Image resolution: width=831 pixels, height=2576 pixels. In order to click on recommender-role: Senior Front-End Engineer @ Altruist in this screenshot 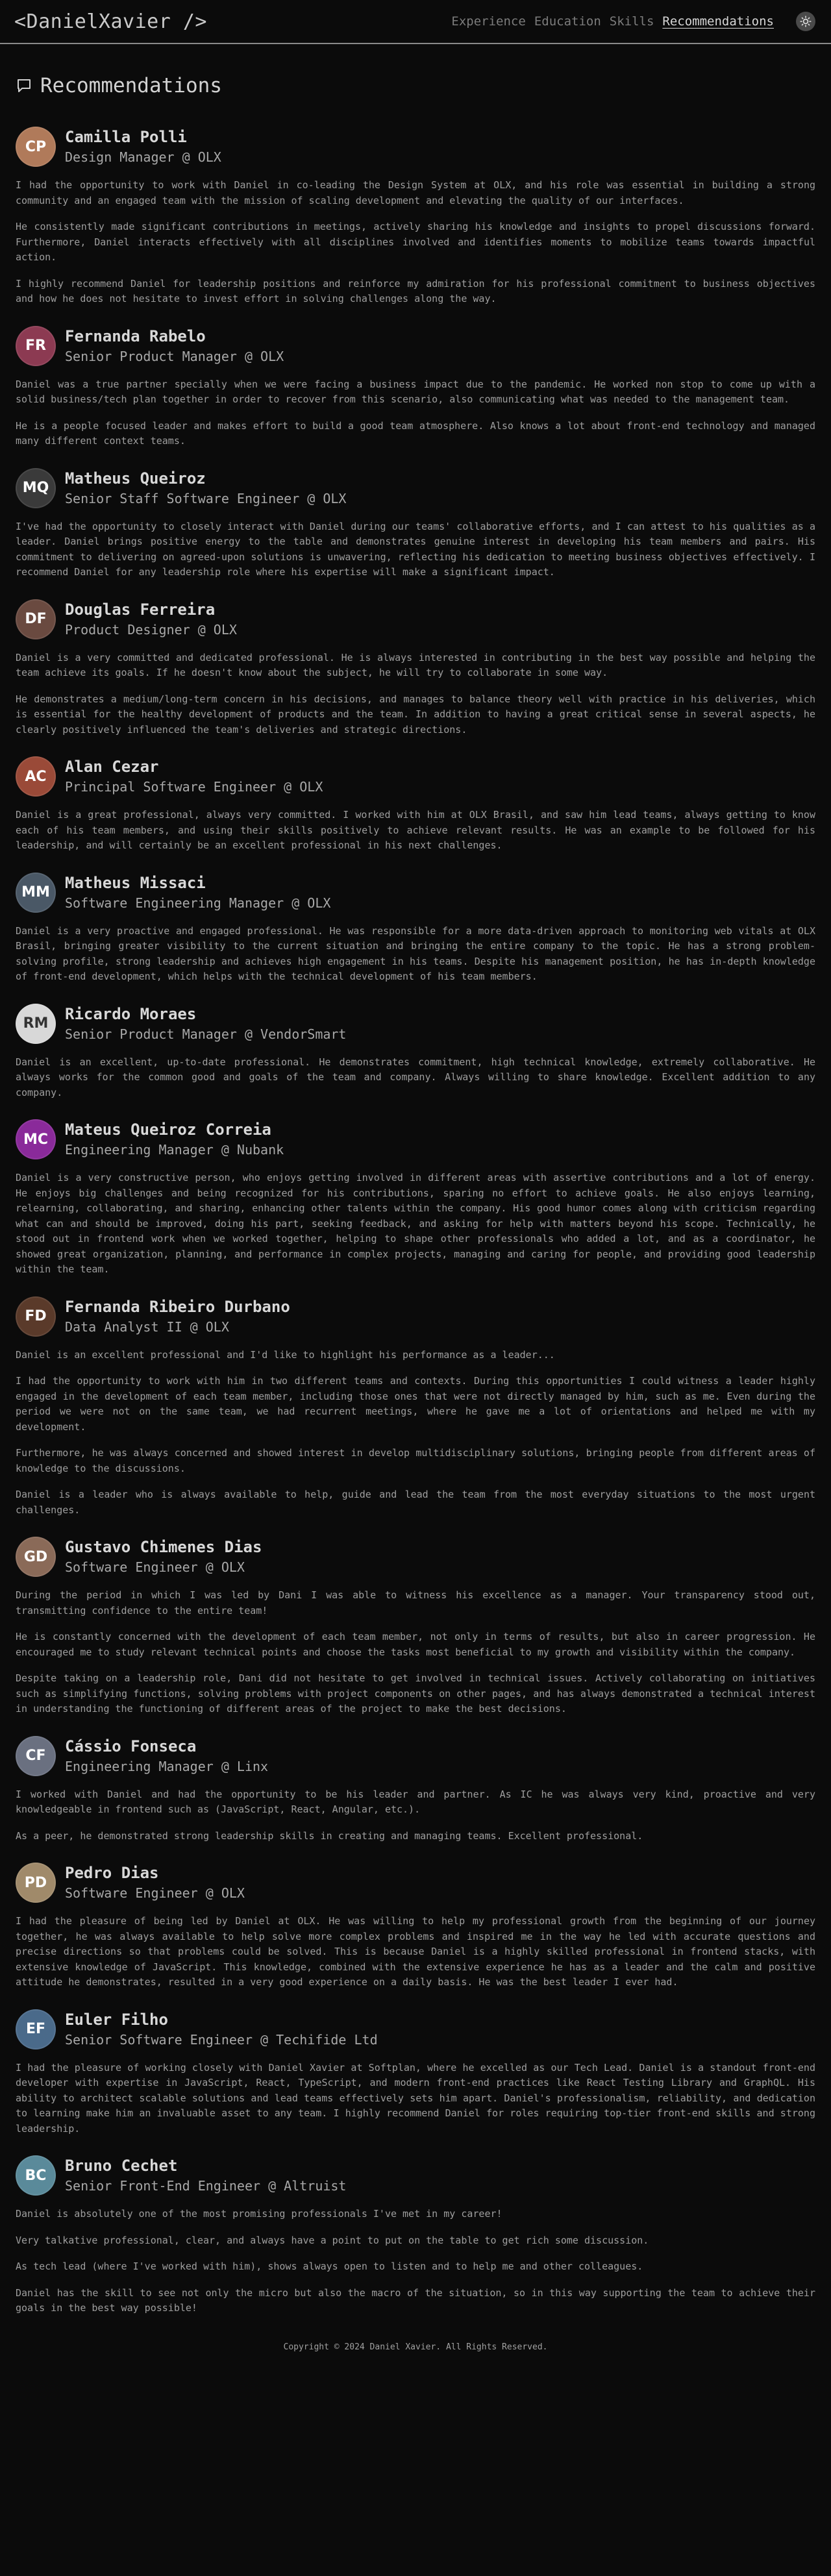, I will do `click(206, 2186)`.